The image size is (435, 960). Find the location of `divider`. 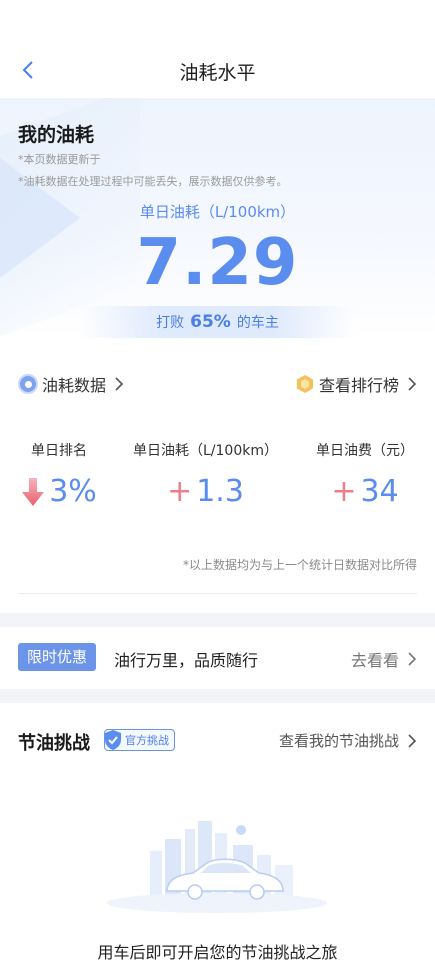

divider is located at coordinates (217, 593).